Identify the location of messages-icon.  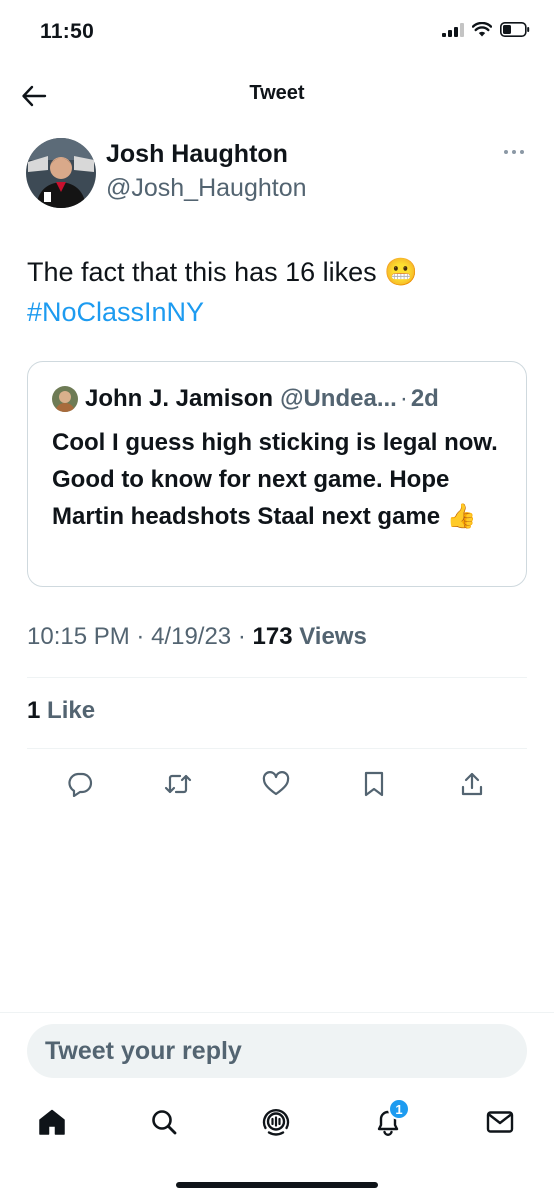
(500, 1122).